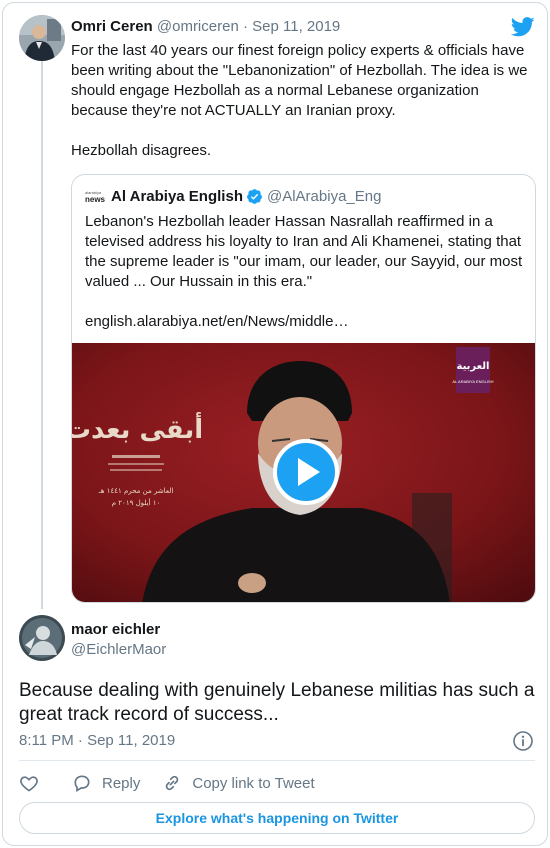 The width and height of the screenshot is (550, 848). What do you see at coordinates (523, 741) in the screenshot?
I see `info-icon` at bounding box center [523, 741].